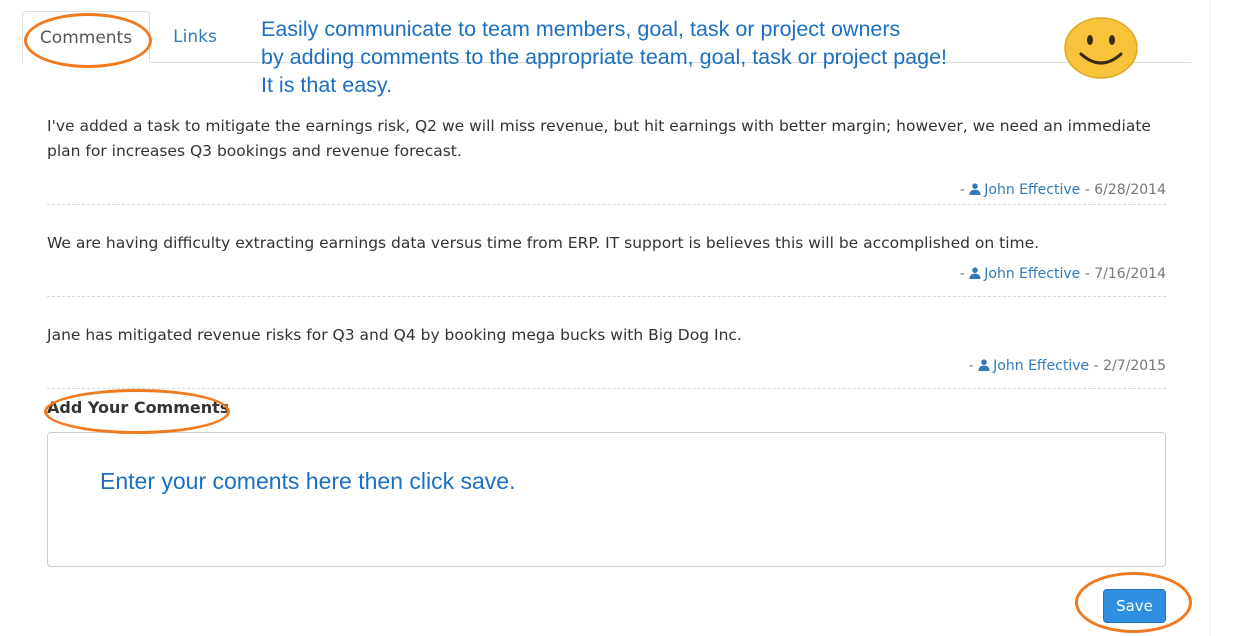 This screenshot has width=1236, height=636. What do you see at coordinates (86, 37) in the screenshot?
I see `tab-comments: Comments` at bounding box center [86, 37].